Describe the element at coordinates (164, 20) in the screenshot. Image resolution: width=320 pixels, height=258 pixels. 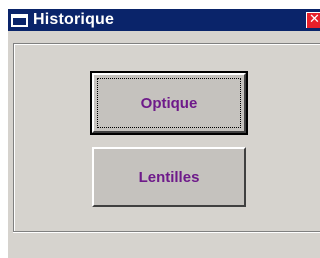
I see `title-bar: Historique ✕` at that location.